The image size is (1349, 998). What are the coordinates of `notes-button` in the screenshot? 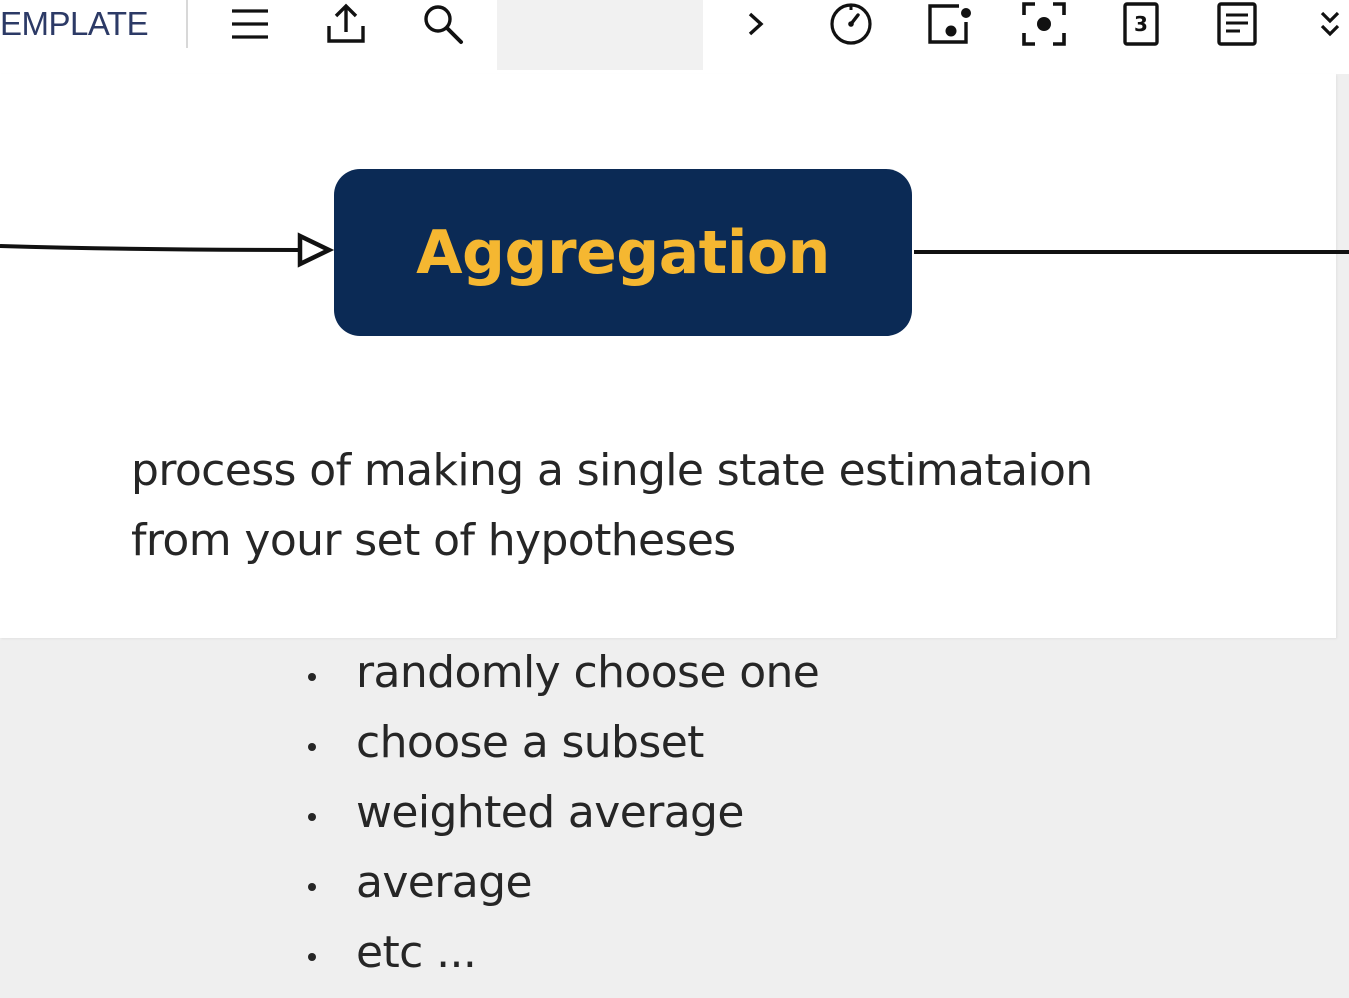 It's located at (1237, 24).